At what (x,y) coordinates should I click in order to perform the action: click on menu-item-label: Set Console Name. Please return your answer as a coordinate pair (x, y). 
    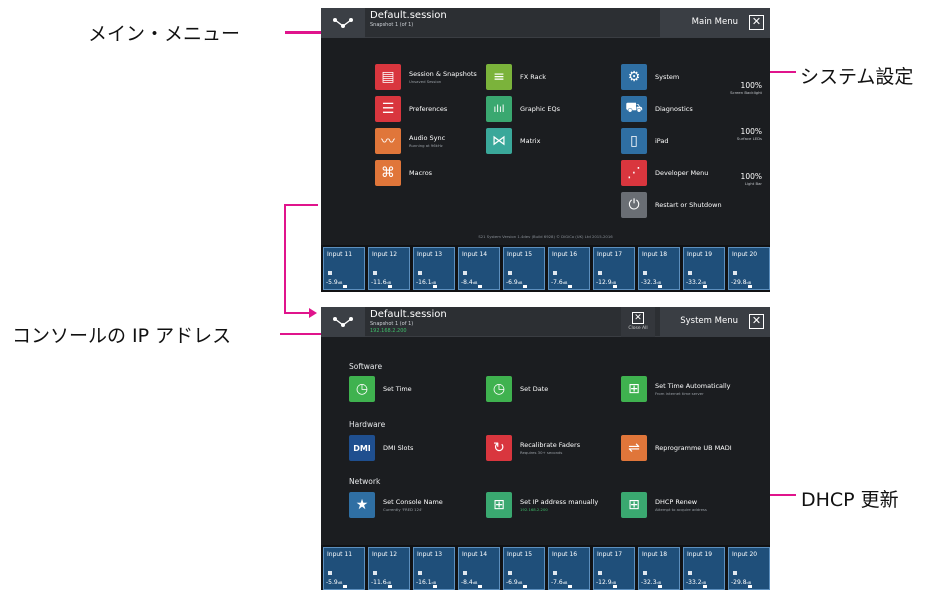
    Looking at the image, I should click on (413, 502).